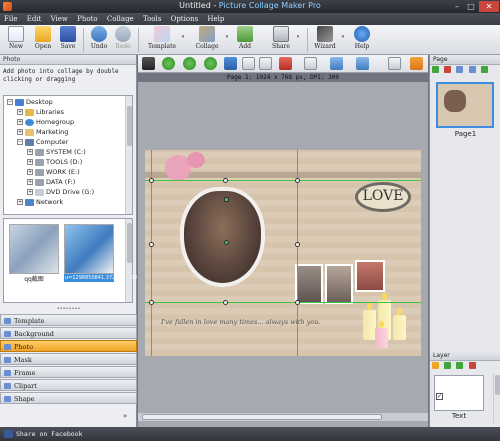  I want to click on layer-up-icon, so click(448, 365).